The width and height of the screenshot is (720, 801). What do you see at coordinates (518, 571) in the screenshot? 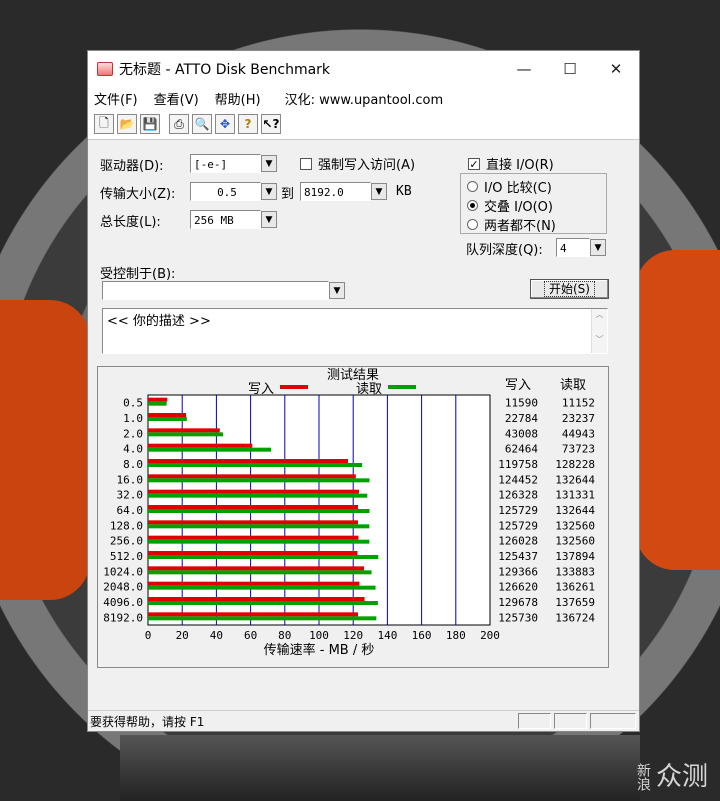
I see `data-label-write: 129366` at bounding box center [518, 571].